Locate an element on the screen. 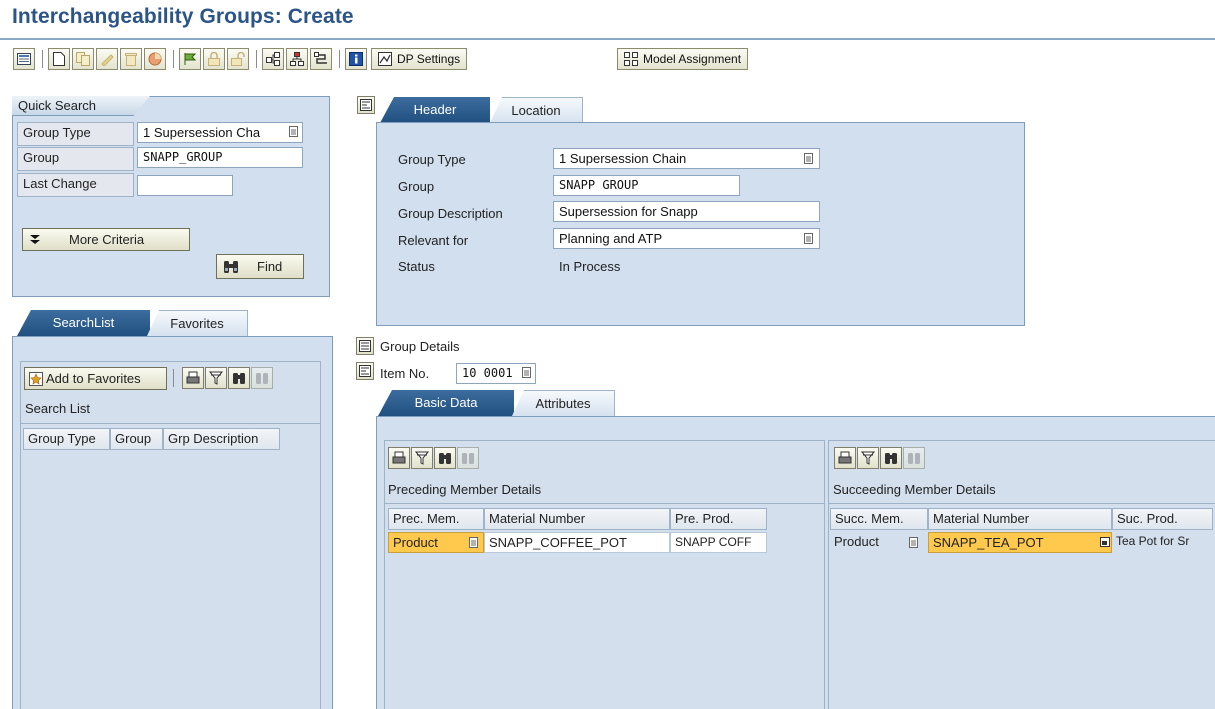 Image resolution: width=1215 pixels, height=709 pixels. lock-icon is located at coordinates (214, 59).